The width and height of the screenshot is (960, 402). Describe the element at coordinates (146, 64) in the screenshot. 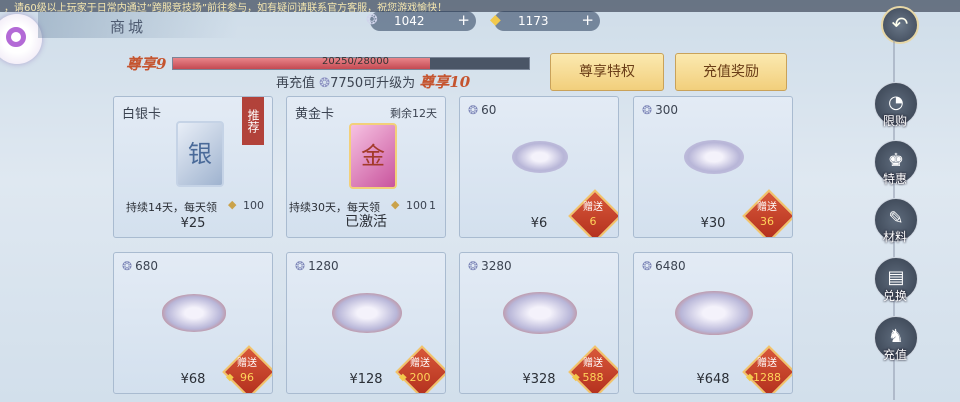

I see `vip-level-badge: 尊享9` at that location.